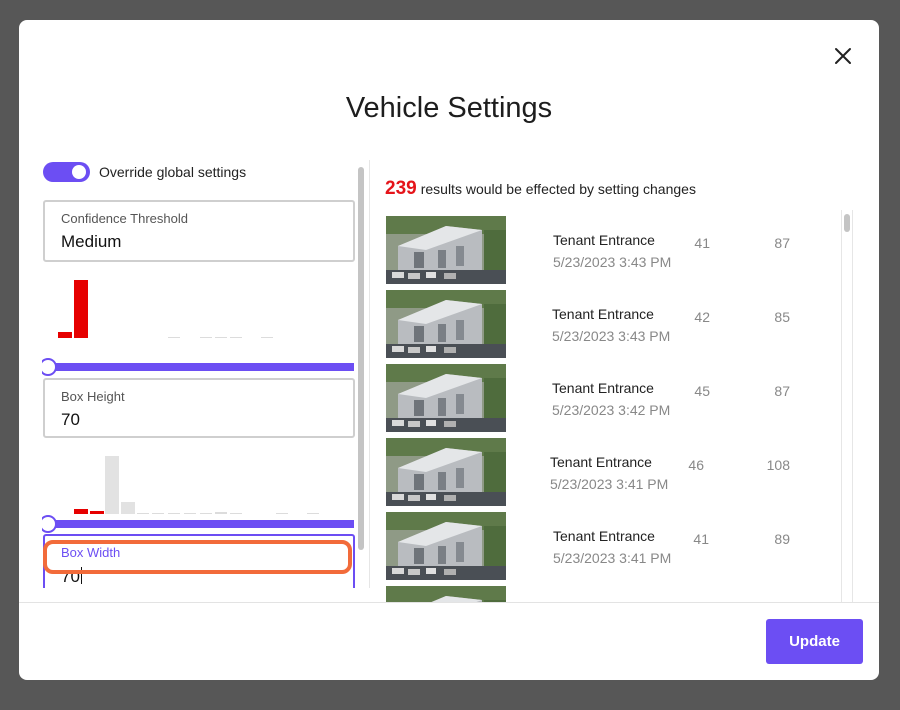 The image size is (900, 710). What do you see at coordinates (696, 465) in the screenshot?
I see `result-value-1: 46` at bounding box center [696, 465].